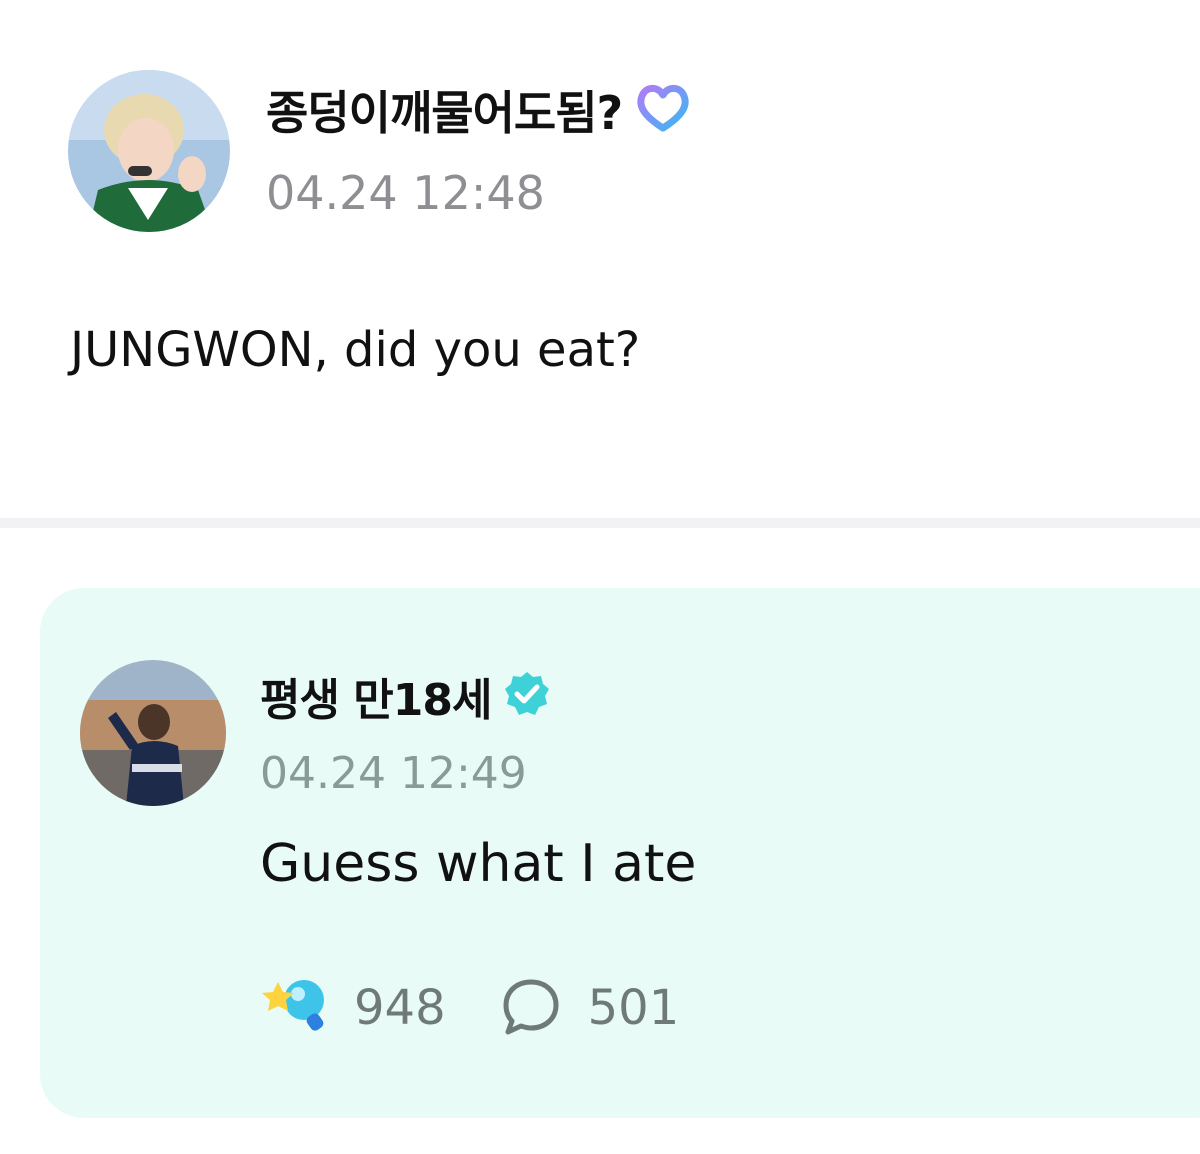 The height and width of the screenshot is (1154, 1200). I want to click on post-body: JUNGWON, did you eat?, so click(355, 350).